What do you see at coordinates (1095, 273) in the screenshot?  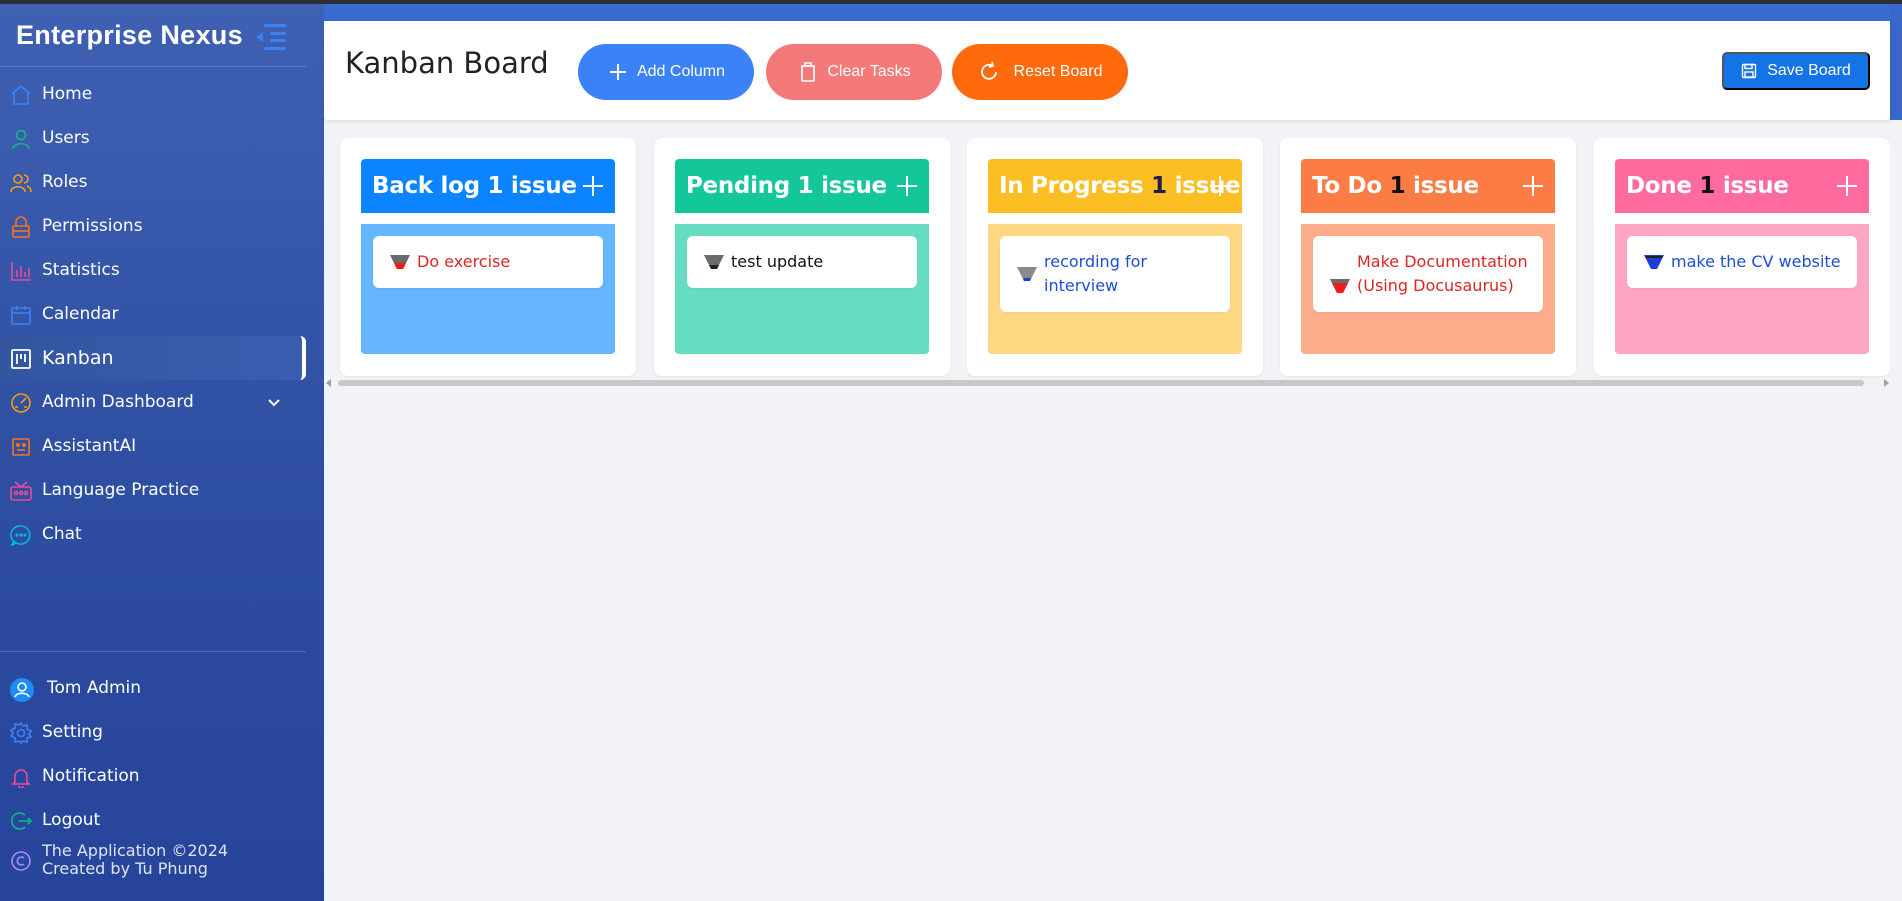 I see `task-text: recording for interview` at bounding box center [1095, 273].